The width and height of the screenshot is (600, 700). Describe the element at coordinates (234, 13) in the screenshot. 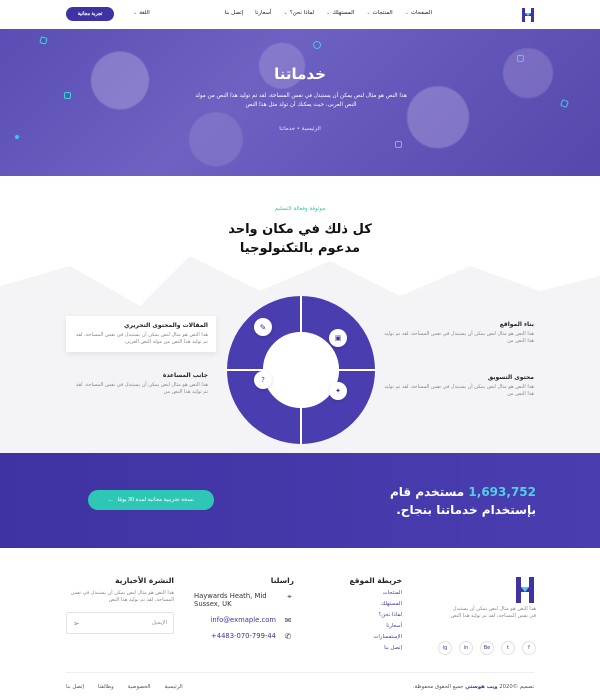

I see `menu-item-contact: إتصل بنا` at that location.